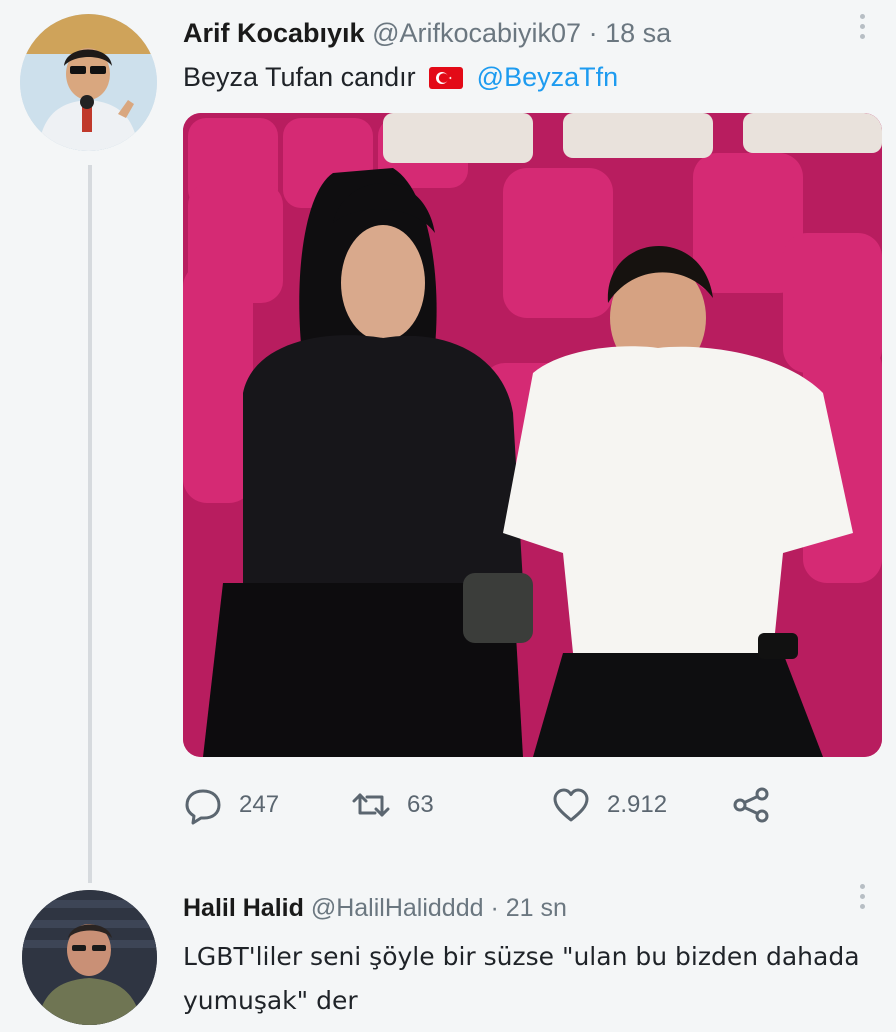 The height and width of the screenshot is (1032, 896). Describe the element at coordinates (90, 524) in the screenshot. I see `thread-connector-line` at that location.